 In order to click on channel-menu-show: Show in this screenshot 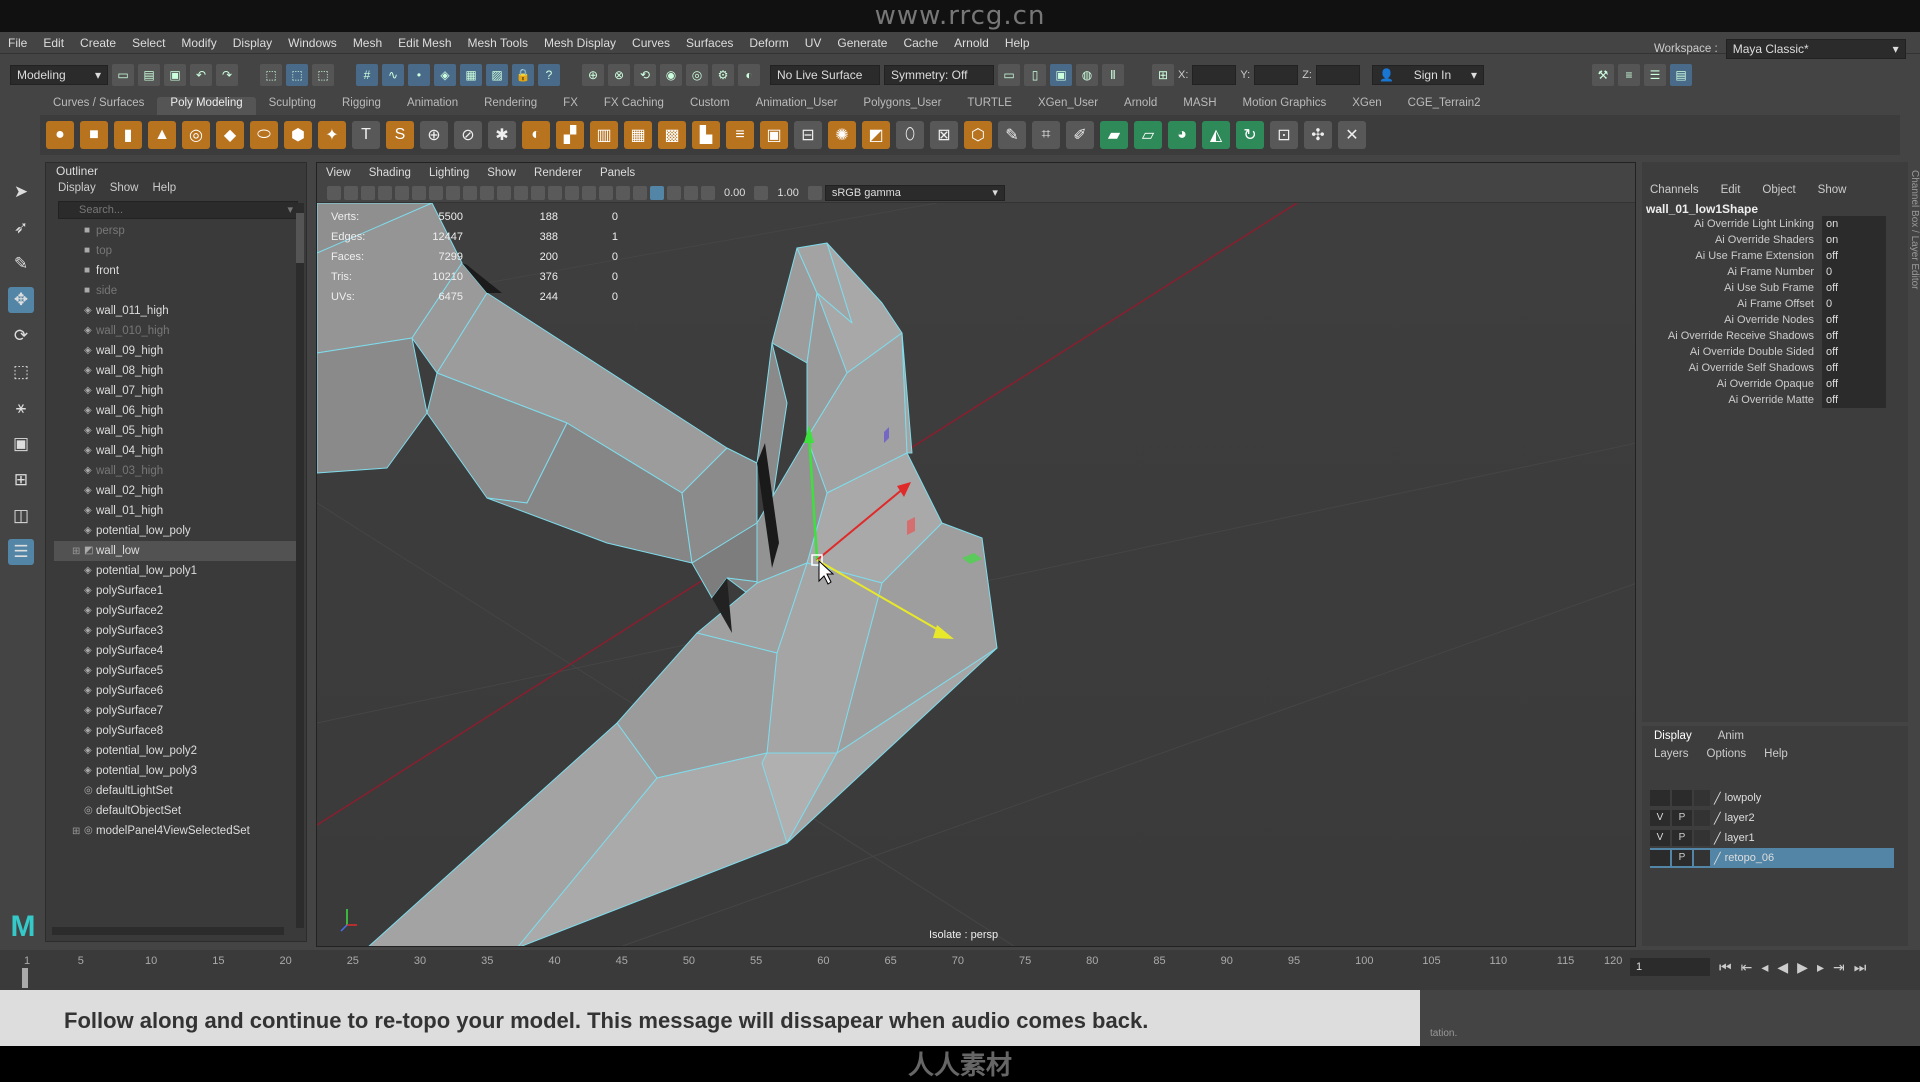, I will do `click(1832, 193)`.